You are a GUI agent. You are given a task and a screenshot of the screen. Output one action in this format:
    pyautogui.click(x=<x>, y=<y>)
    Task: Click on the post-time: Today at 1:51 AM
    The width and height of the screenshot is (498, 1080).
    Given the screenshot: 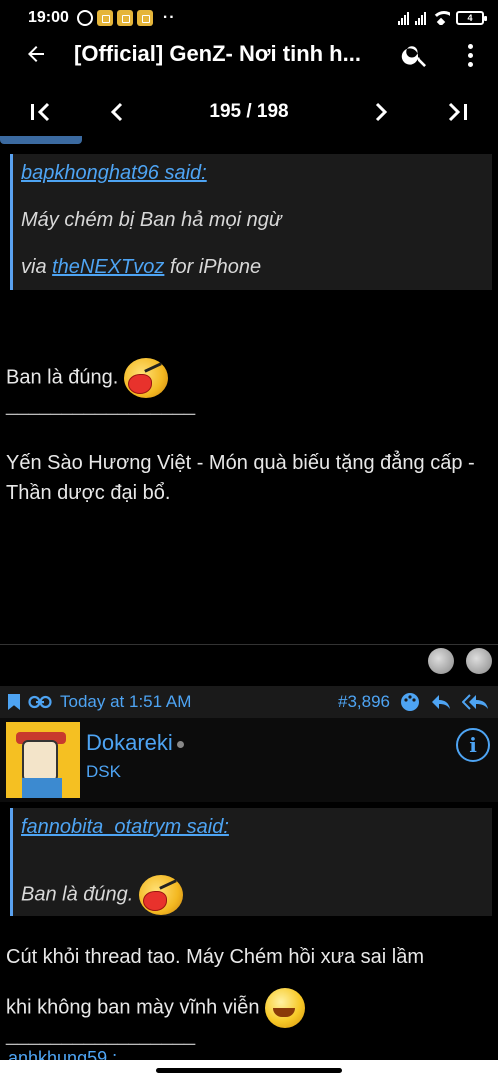 What is the action you would take?
    pyautogui.click(x=126, y=701)
    